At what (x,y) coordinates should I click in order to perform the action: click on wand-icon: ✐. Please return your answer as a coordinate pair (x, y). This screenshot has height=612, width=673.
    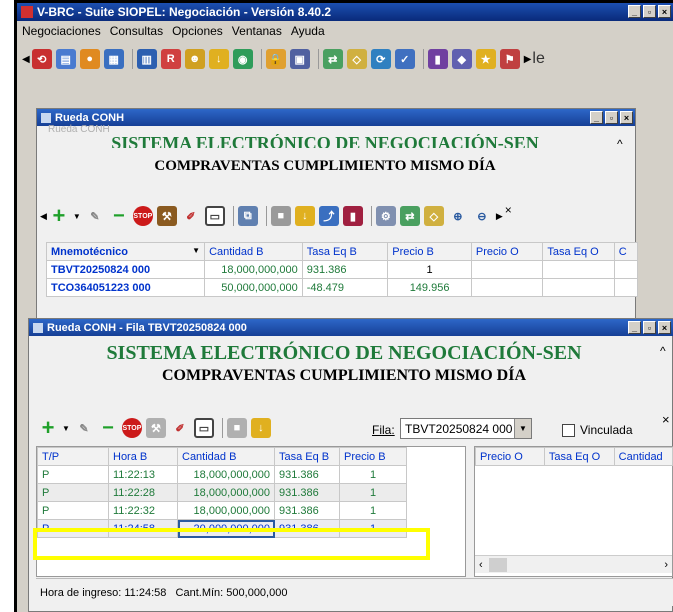
    Looking at the image, I should click on (191, 216).